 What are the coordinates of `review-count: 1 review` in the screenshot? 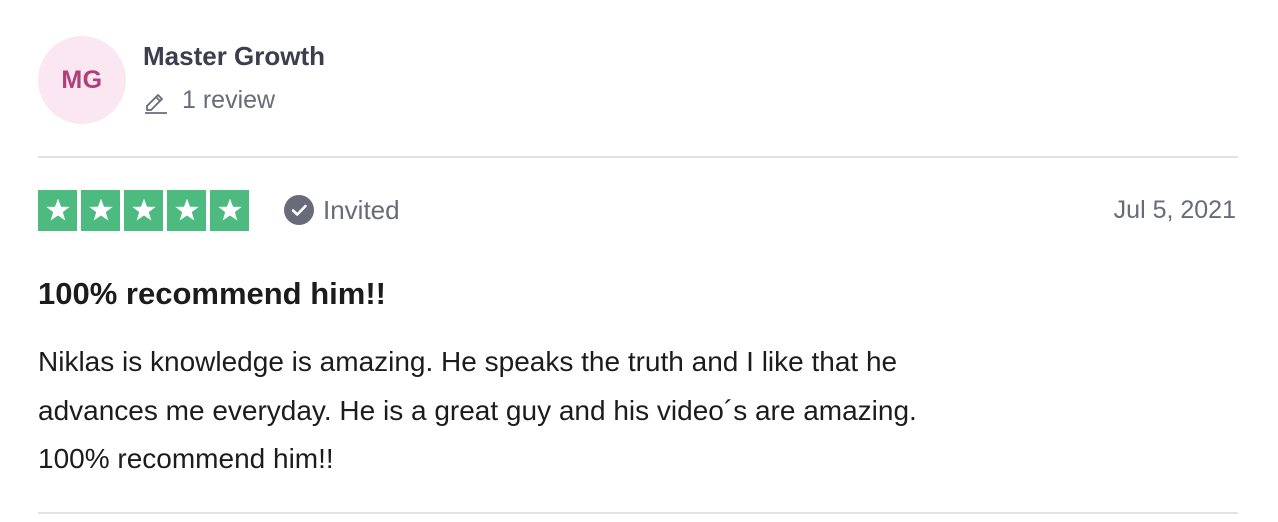 It's located at (229, 100).